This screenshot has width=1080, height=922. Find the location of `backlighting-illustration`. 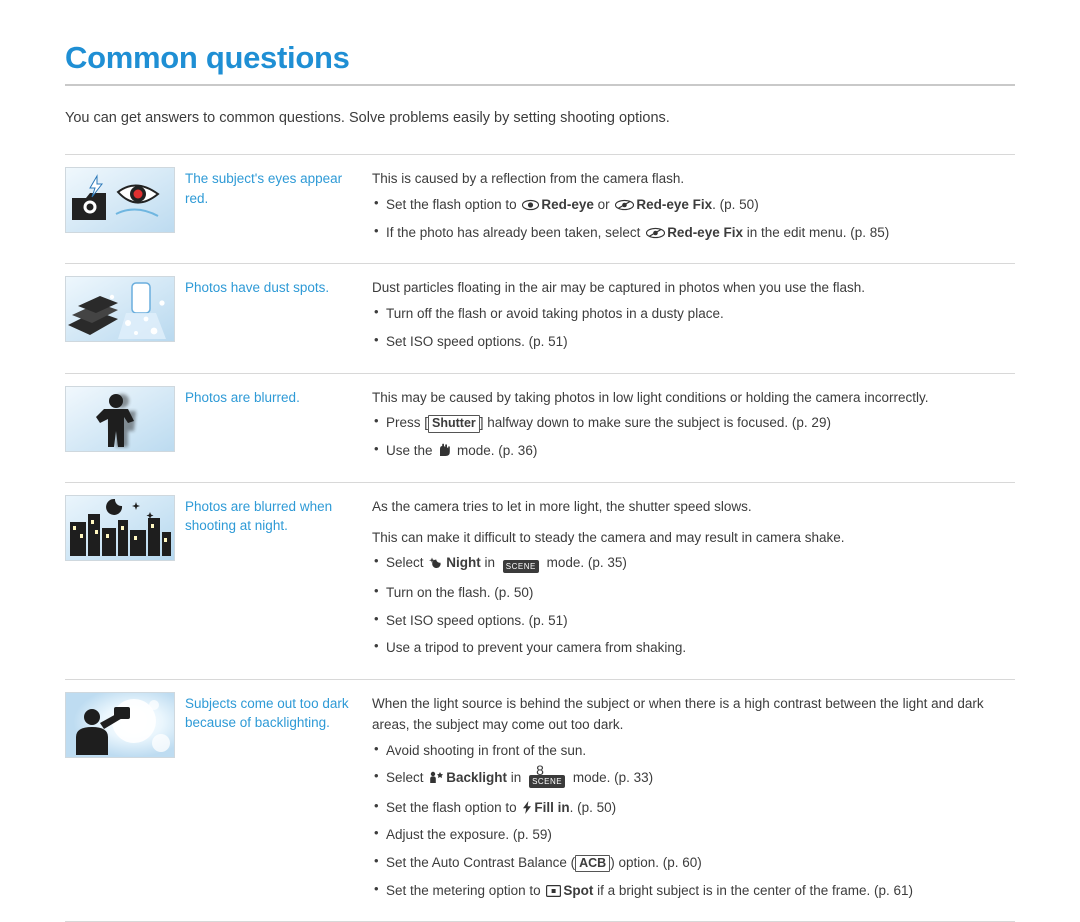

backlighting-illustration is located at coordinates (120, 724).